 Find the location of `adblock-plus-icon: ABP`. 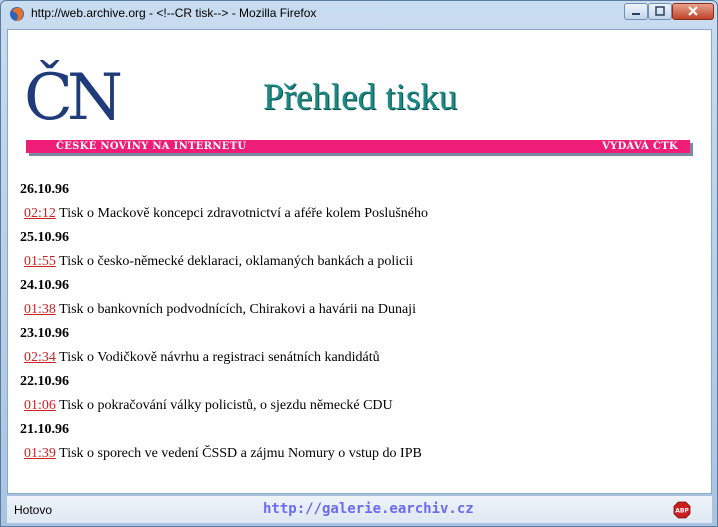

adblock-plus-icon: ABP is located at coordinates (682, 510).